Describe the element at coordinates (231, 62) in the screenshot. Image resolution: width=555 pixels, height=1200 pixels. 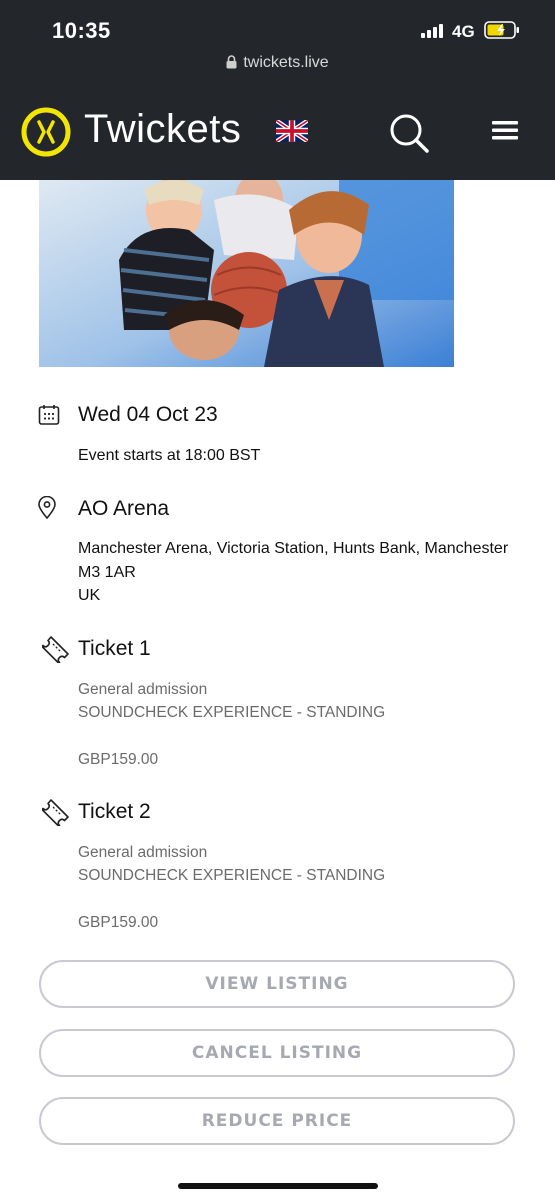
I see `lock-icon` at that location.